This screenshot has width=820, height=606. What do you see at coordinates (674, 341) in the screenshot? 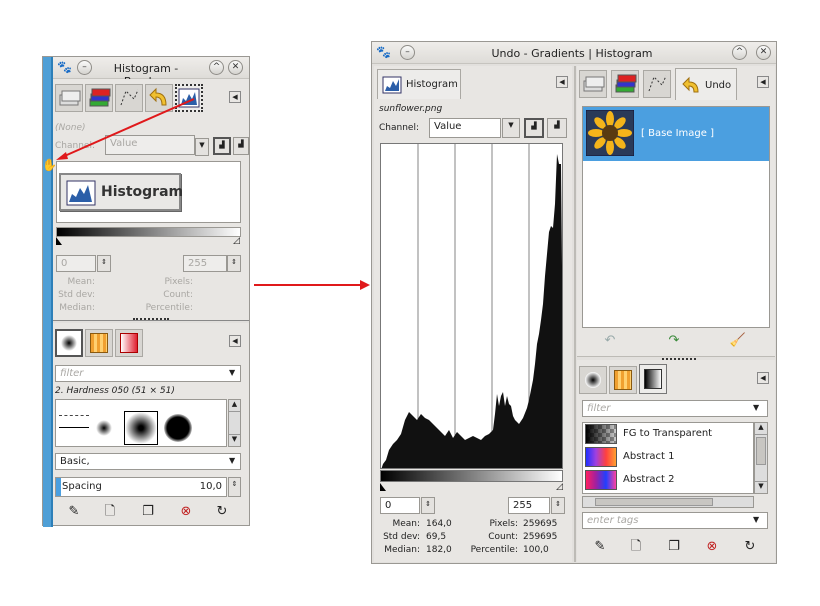
I see `redo-step-icon: ↷` at bounding box center [674, 341].